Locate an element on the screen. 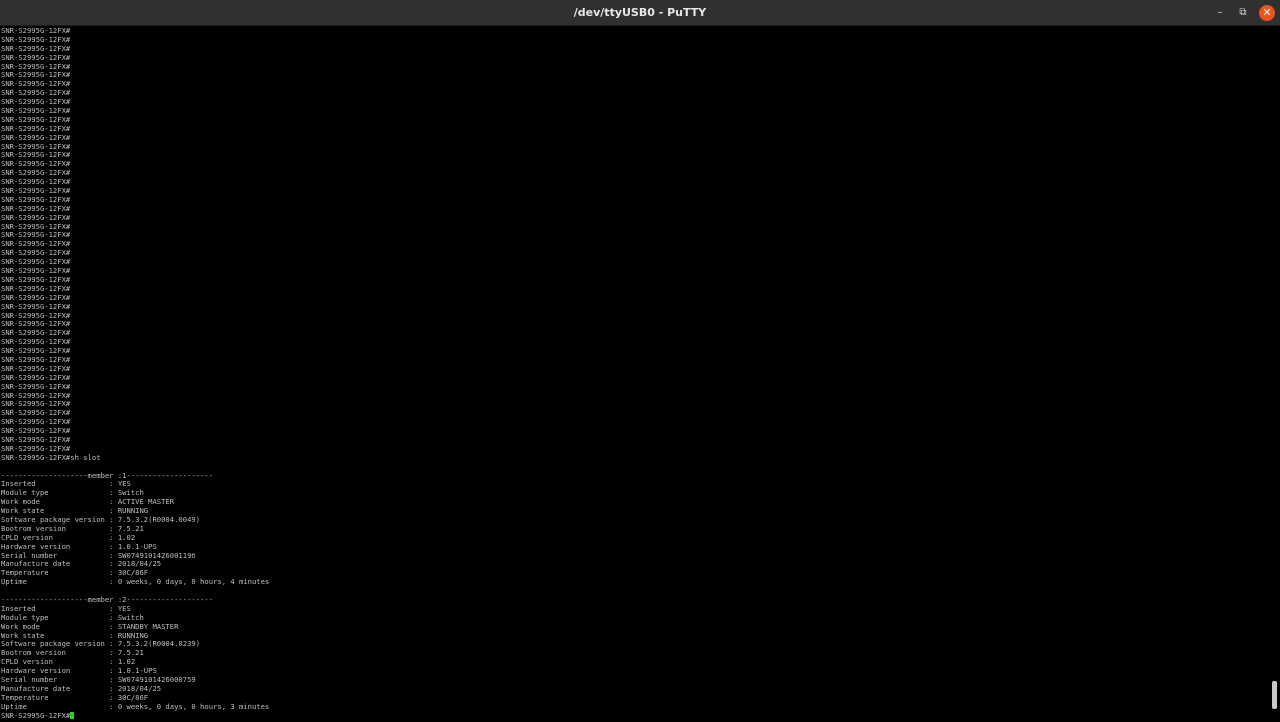 The height and width of the screenshot is (722, 1280). terminal-line: Serial number : SW0749101426000759 is located at coordinates (98, 680).